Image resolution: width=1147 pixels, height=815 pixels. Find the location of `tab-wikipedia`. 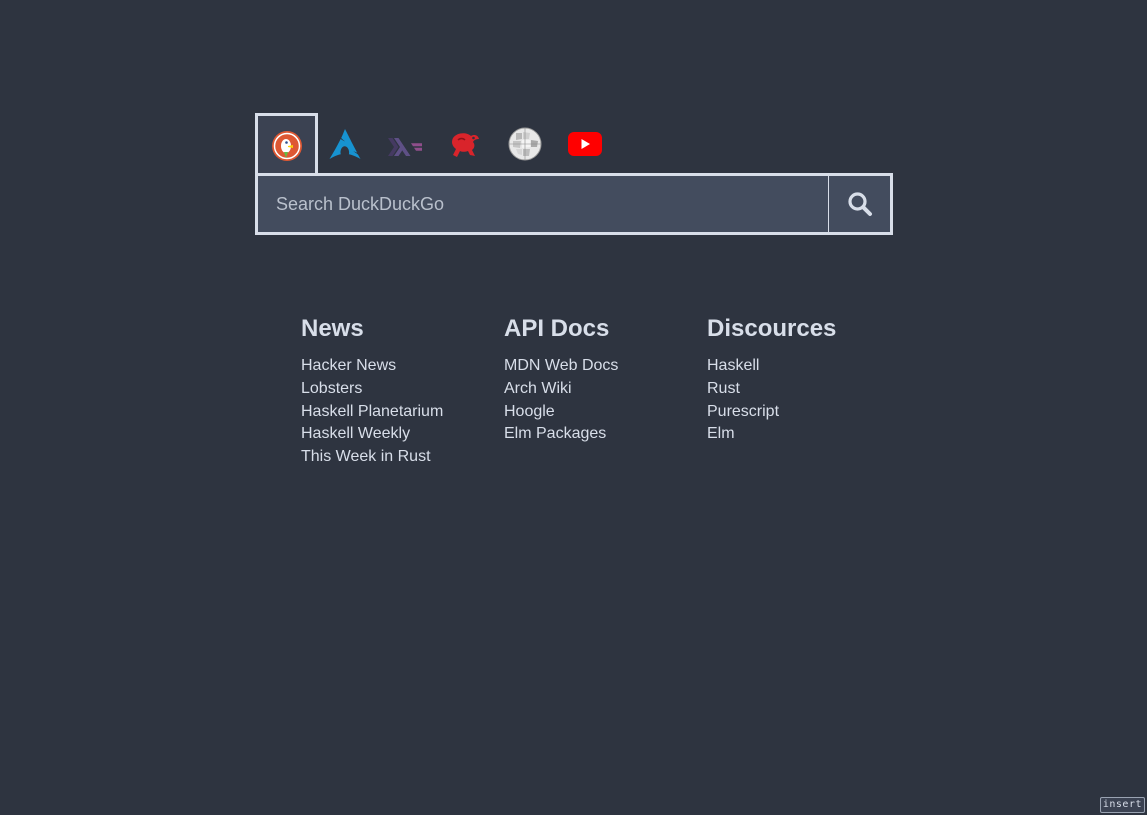

tab-wikipedia is located at coordinates (525, 143).